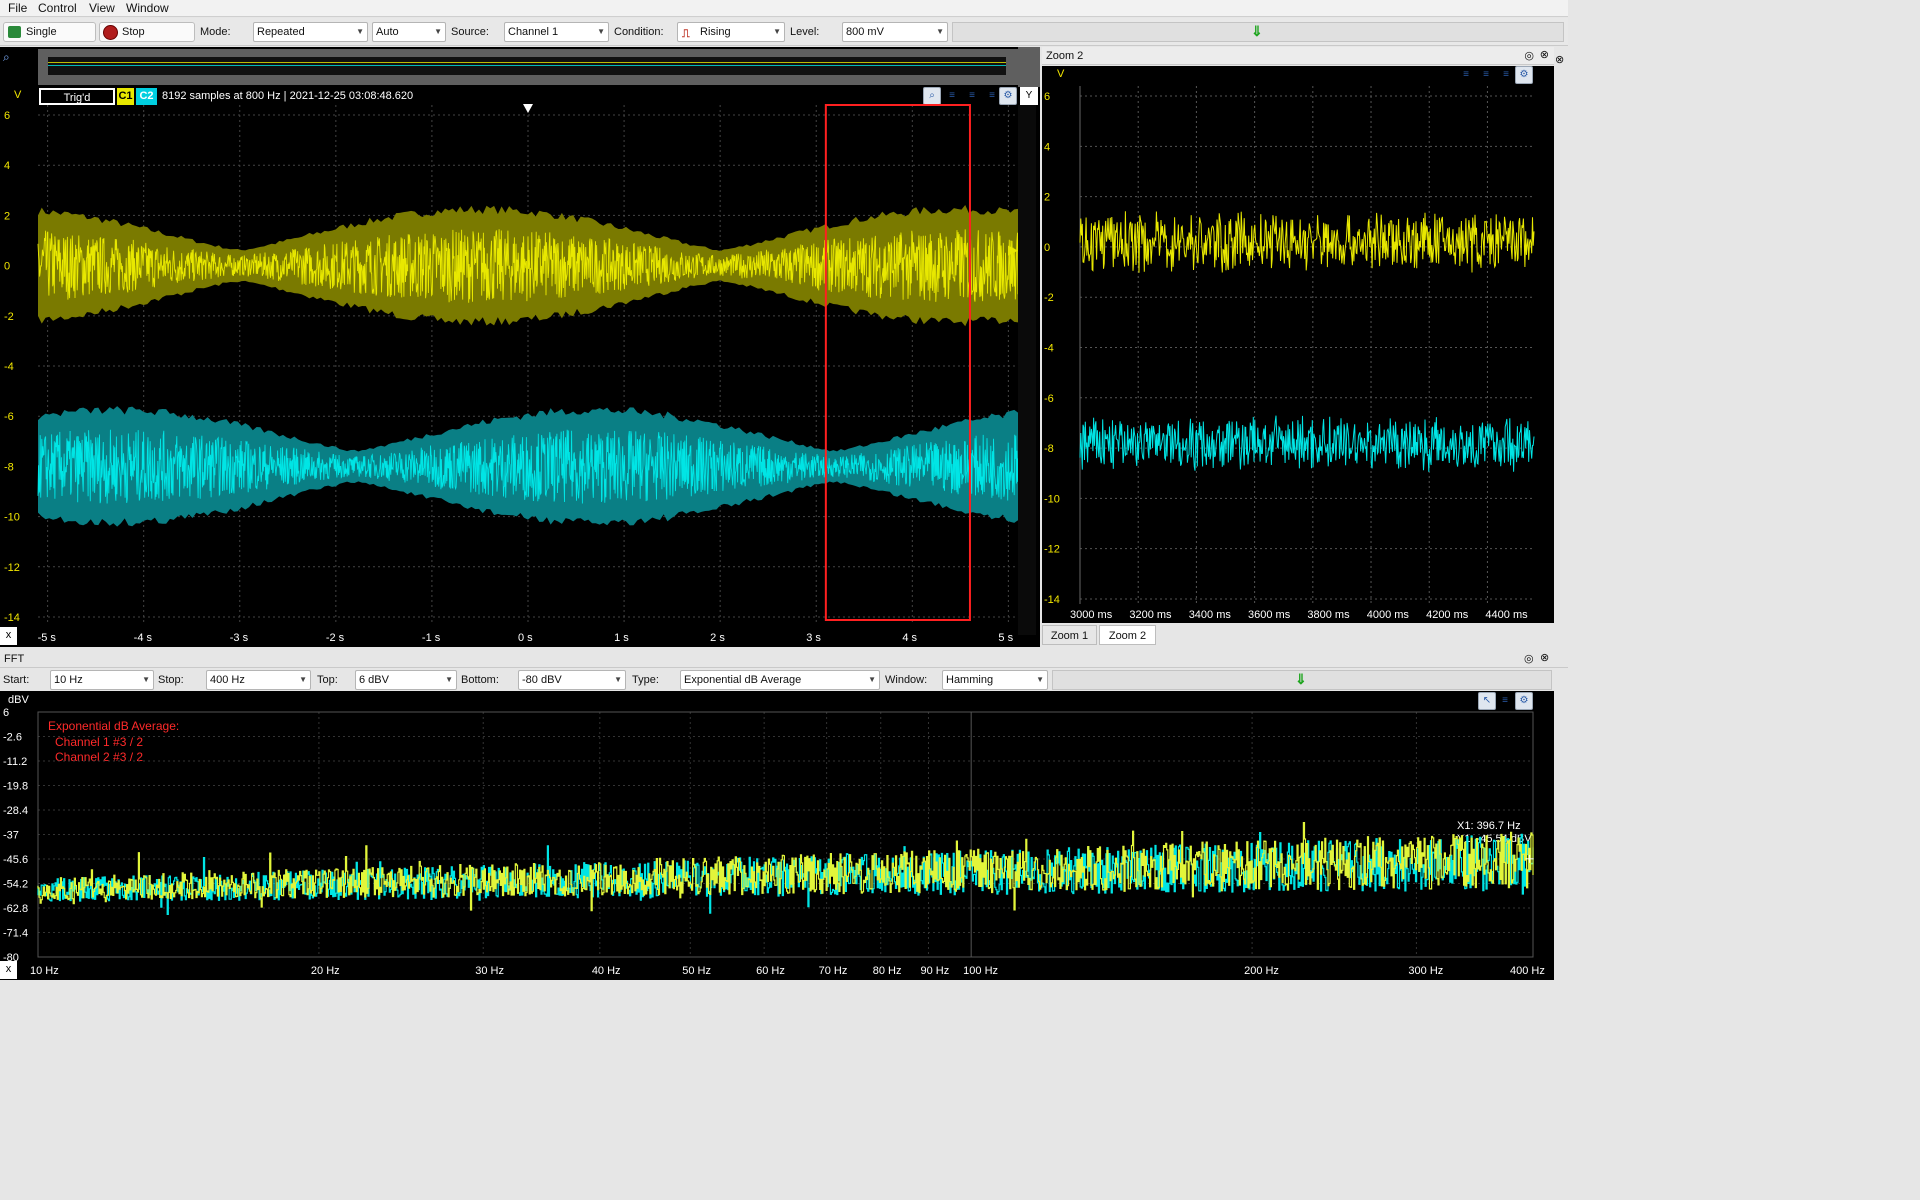  I want to click on fft-start-label: Start:, so click(16, 680).